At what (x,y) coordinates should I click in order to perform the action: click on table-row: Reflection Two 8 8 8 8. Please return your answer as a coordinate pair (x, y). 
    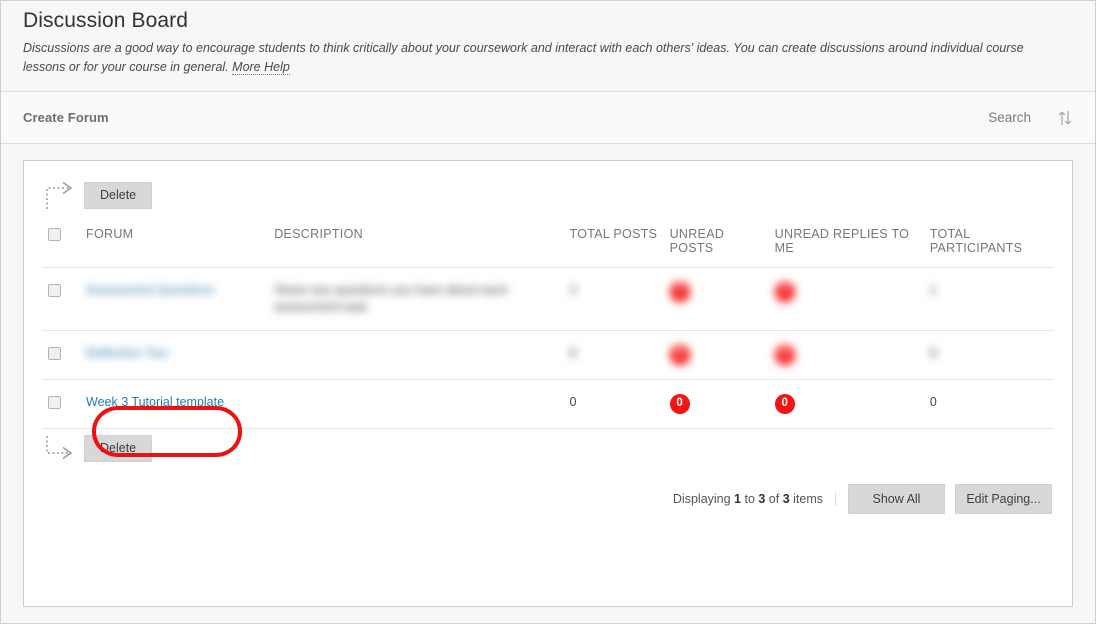
    Looking at the image, I should click on (548, 355).